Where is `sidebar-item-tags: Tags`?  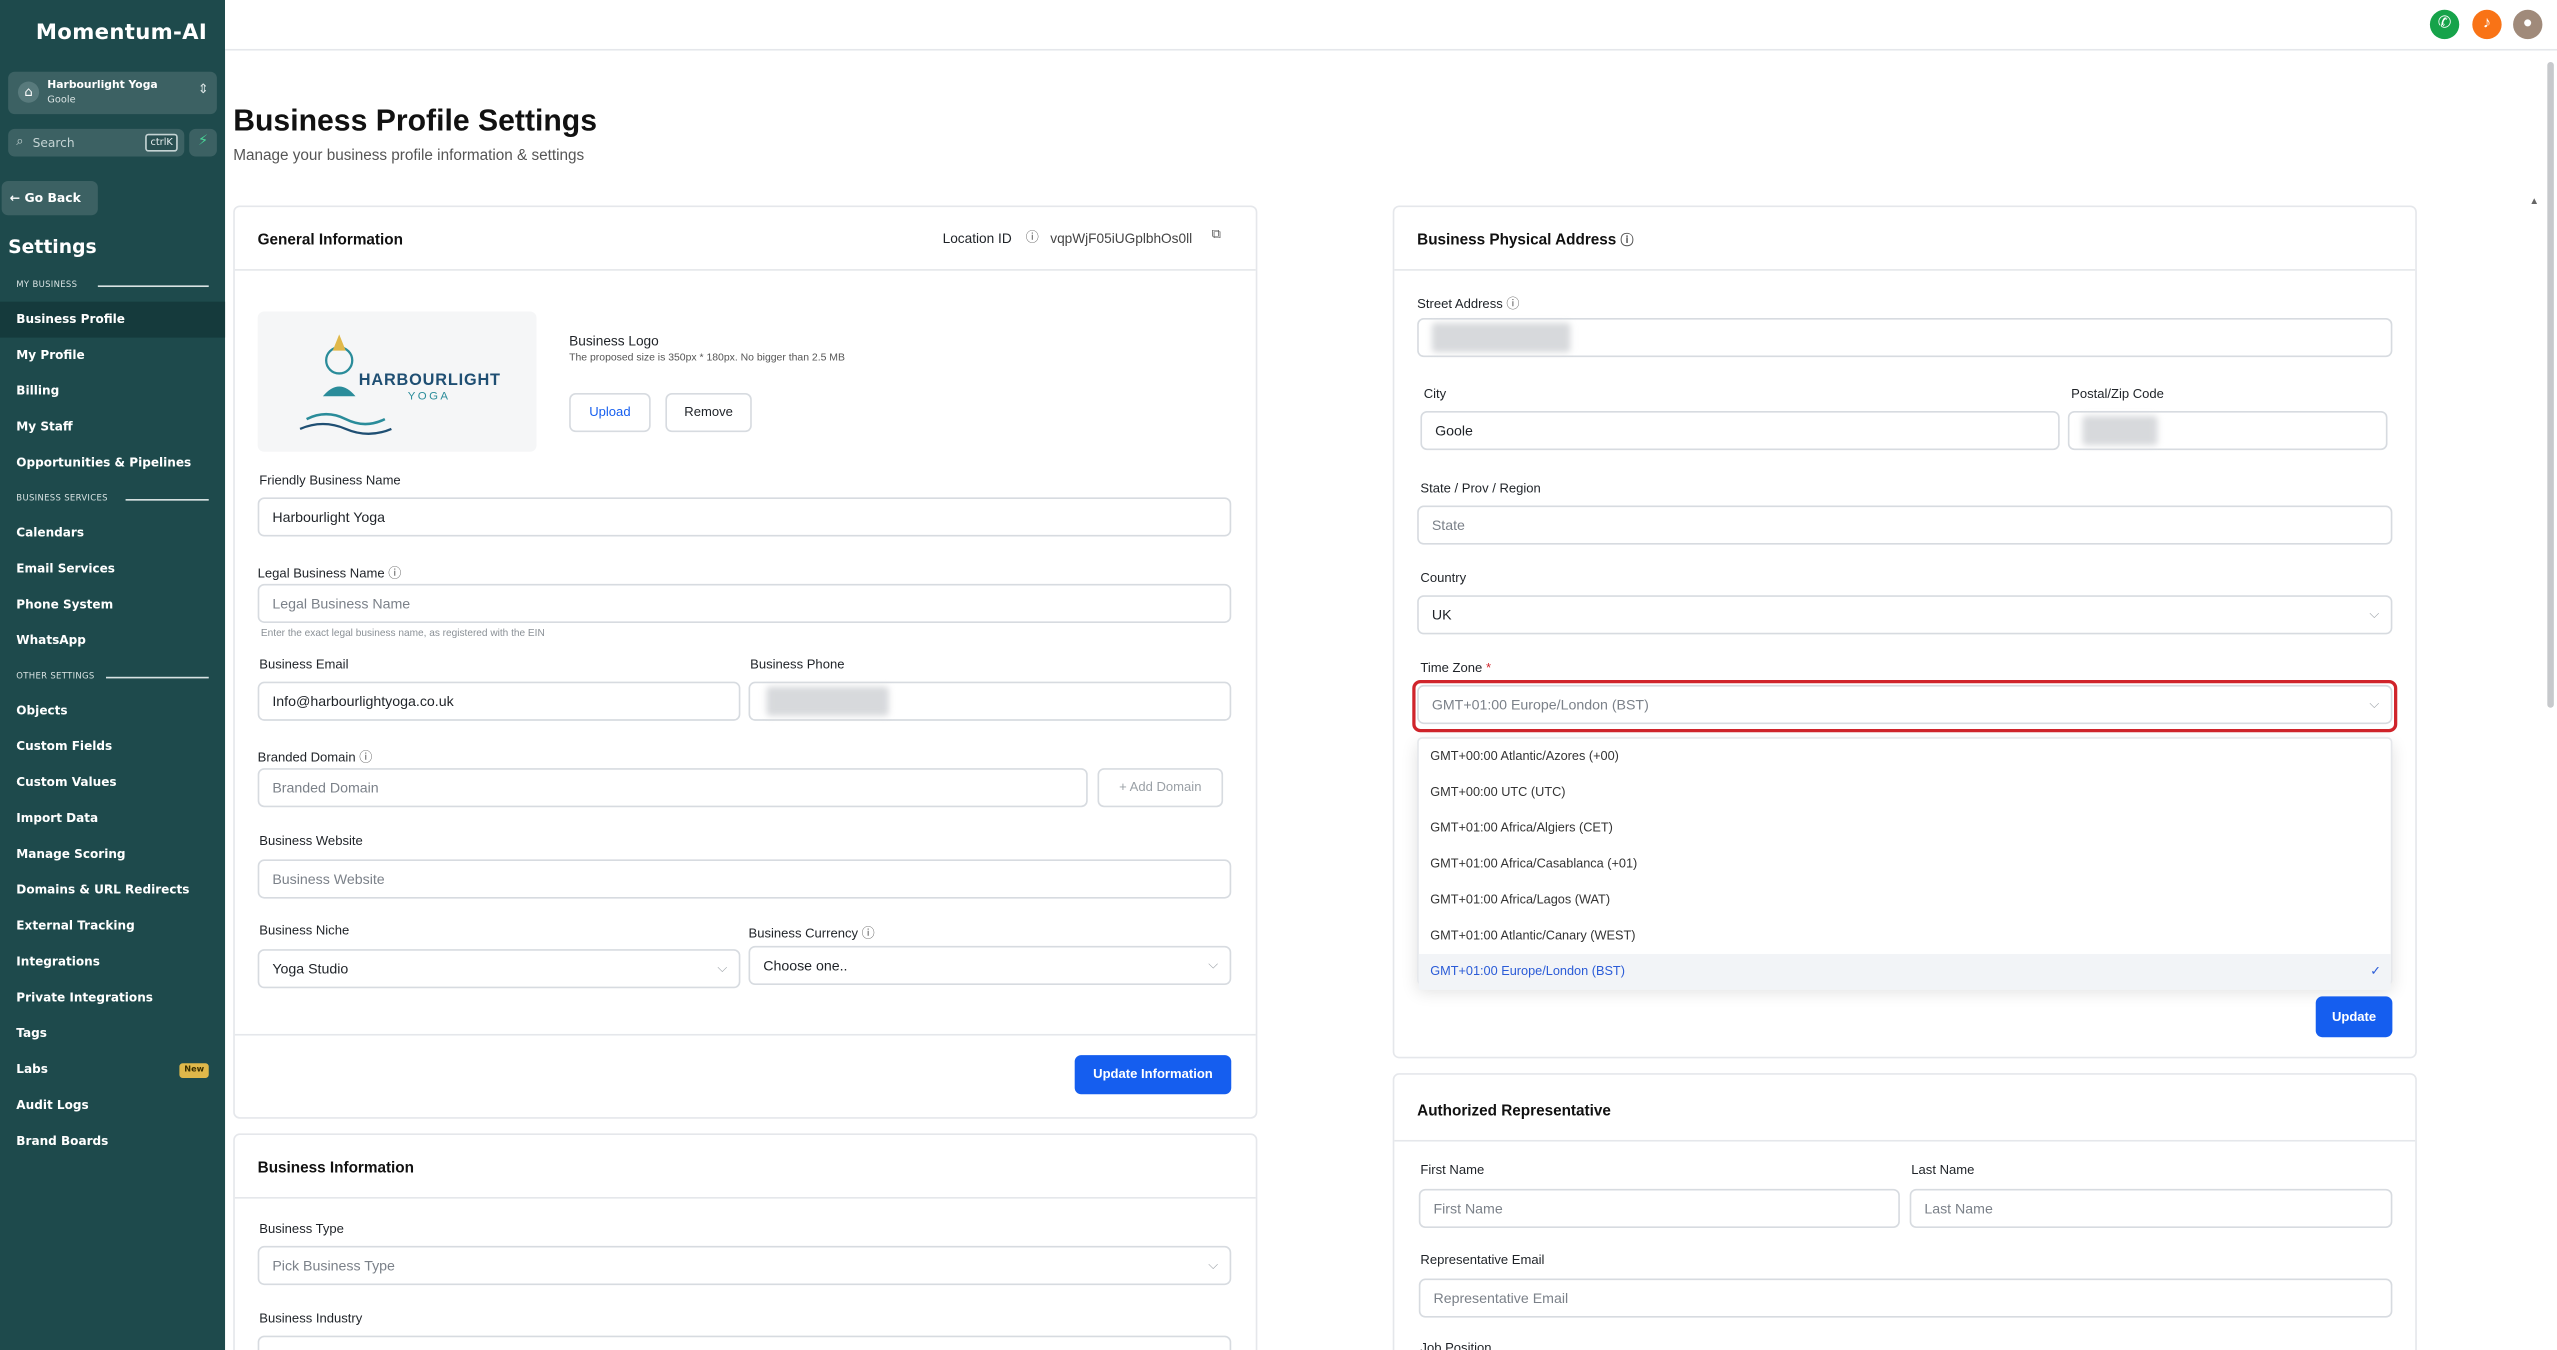
sidebar-item-tags: Tags is located at coordinates (112, 1034).